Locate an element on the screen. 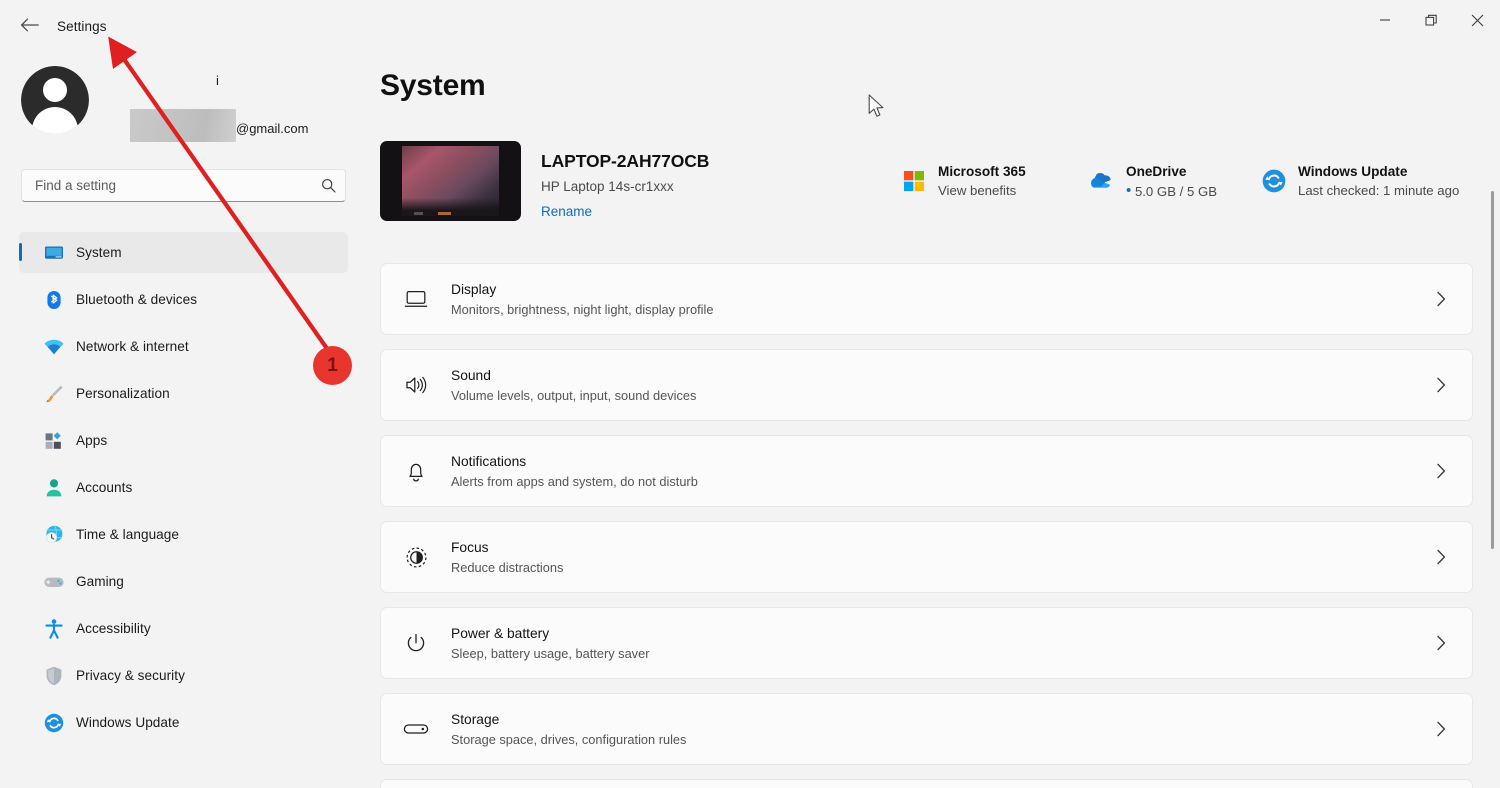  avatar is located at coordinates (55, 100).